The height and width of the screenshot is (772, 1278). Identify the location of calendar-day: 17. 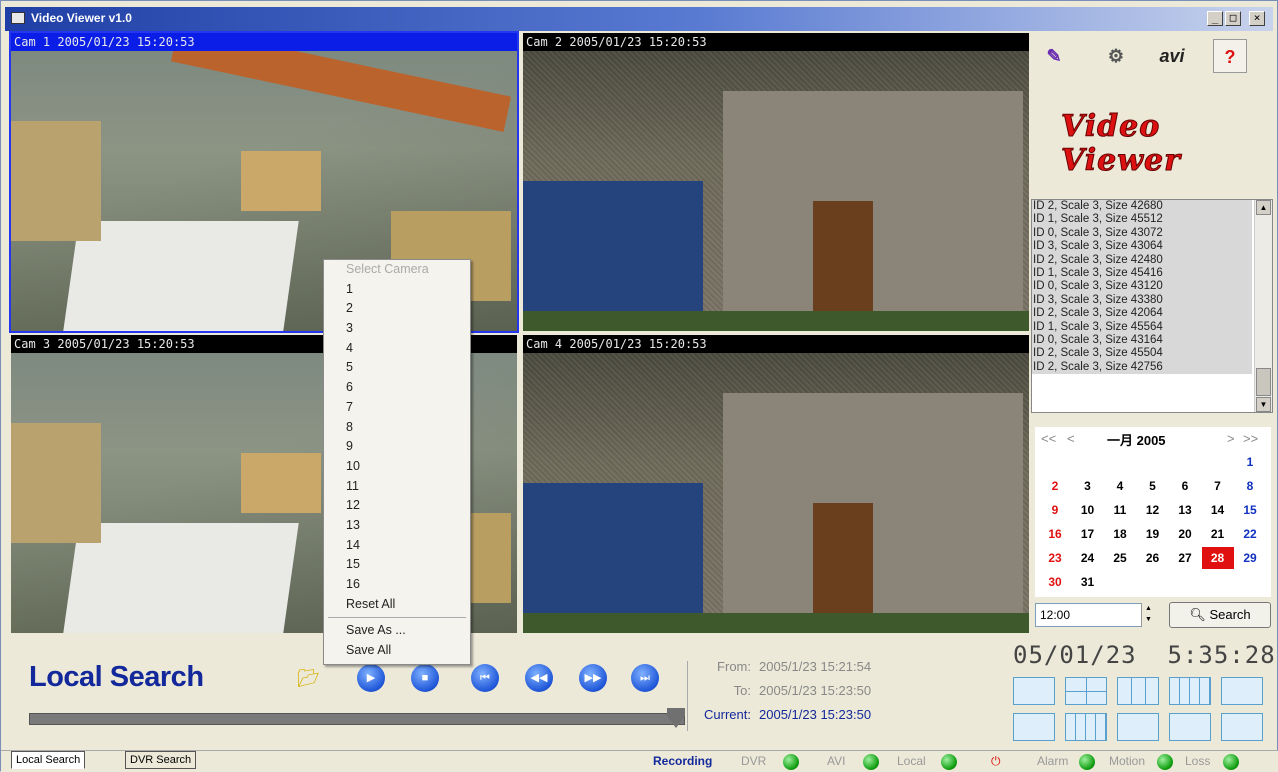
(1088, 534).